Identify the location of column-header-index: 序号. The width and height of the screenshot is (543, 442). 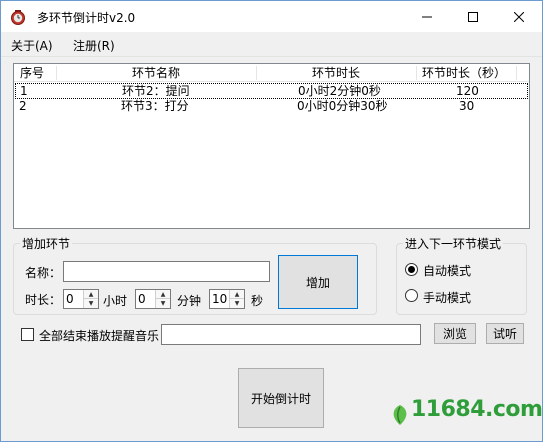
(32, 73).